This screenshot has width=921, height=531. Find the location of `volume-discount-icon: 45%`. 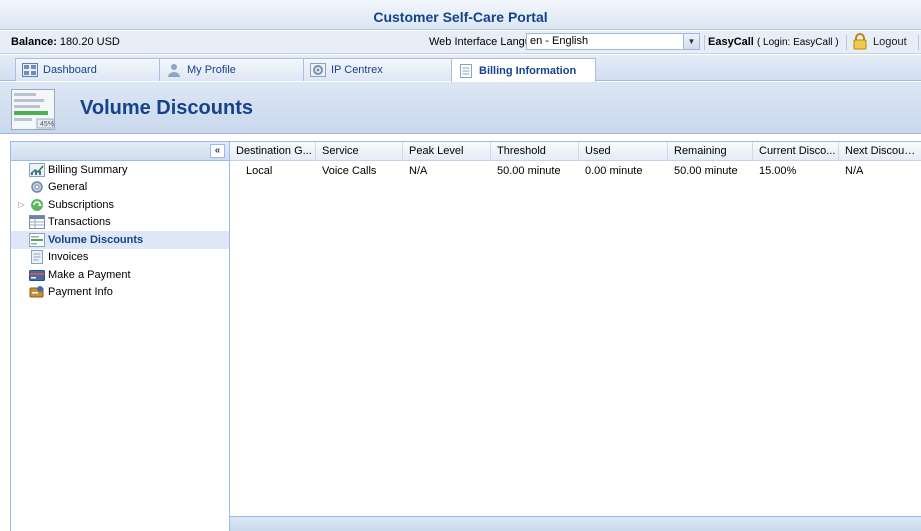

volume-discount-icon: 45% is located at coordinates (33, 109).